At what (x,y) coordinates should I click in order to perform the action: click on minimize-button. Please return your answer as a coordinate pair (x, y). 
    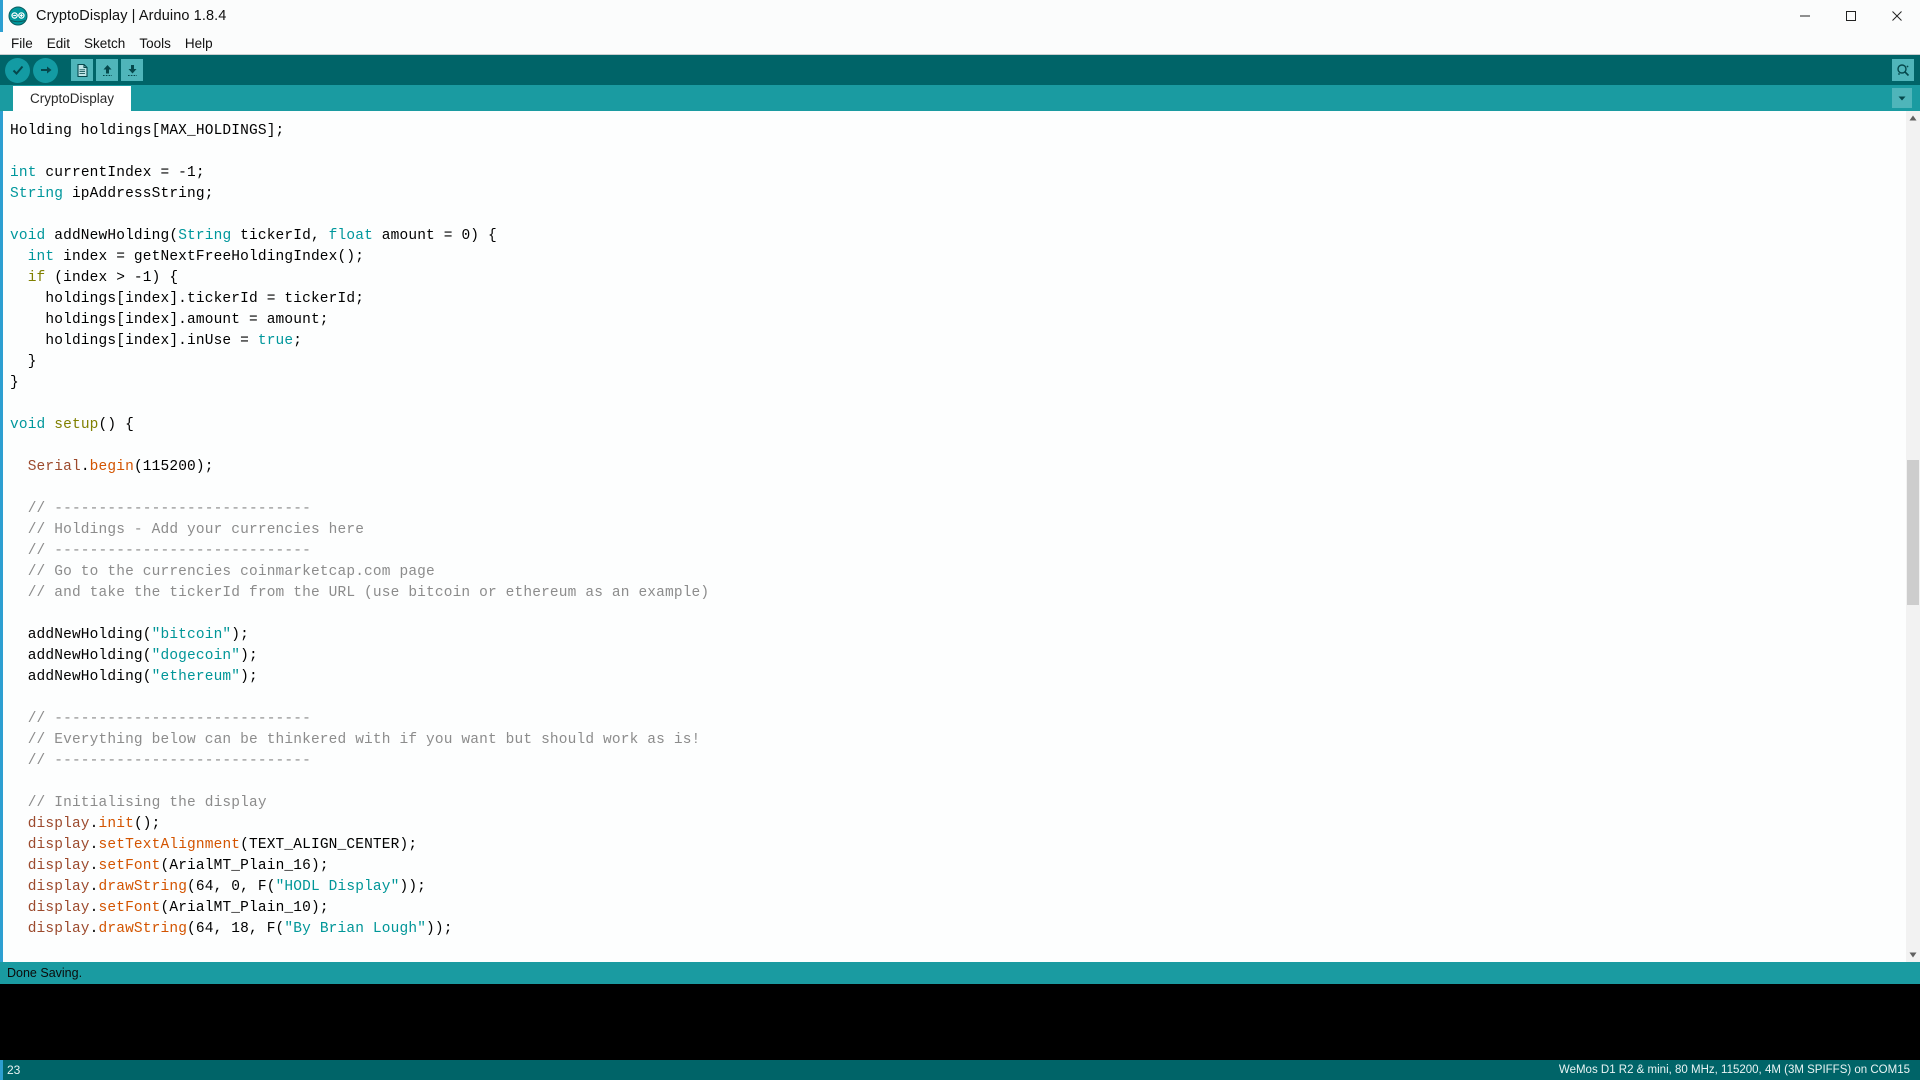
    Looking at the image, I should click on (1805, 16).